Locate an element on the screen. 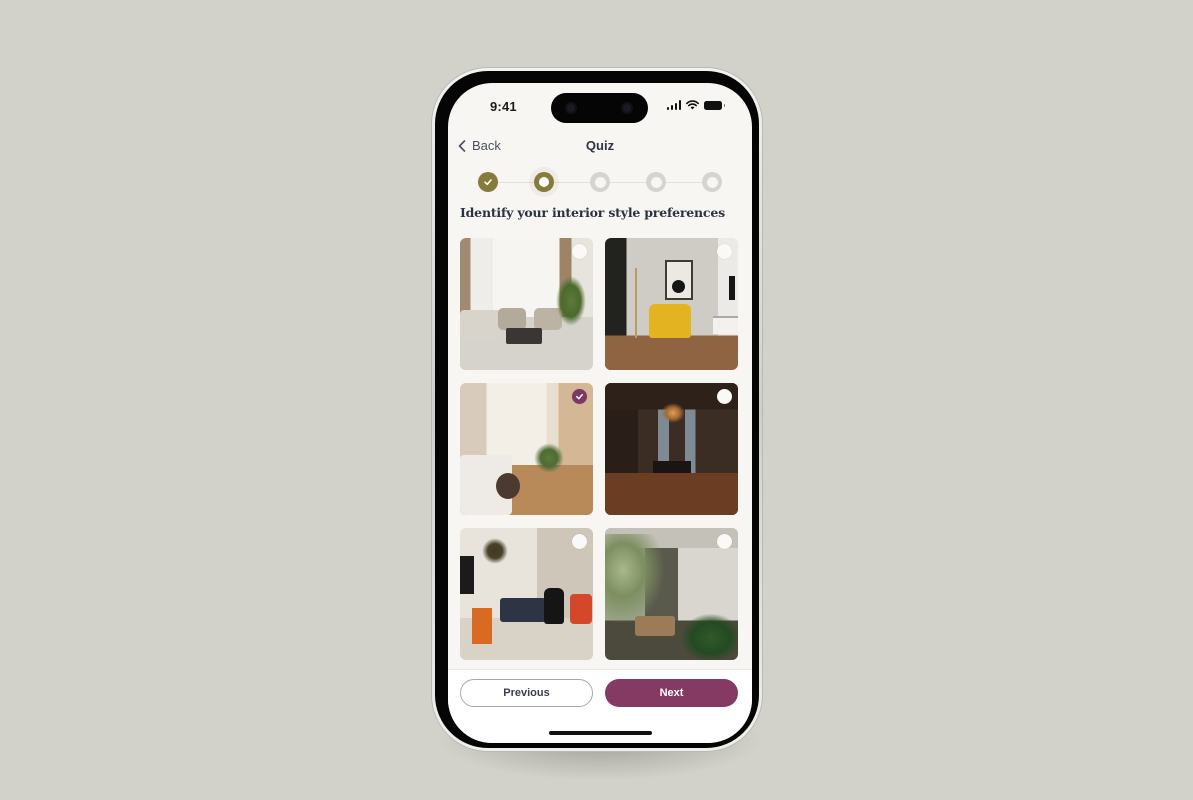  style-options-grid is located at coordinates (599, 449).